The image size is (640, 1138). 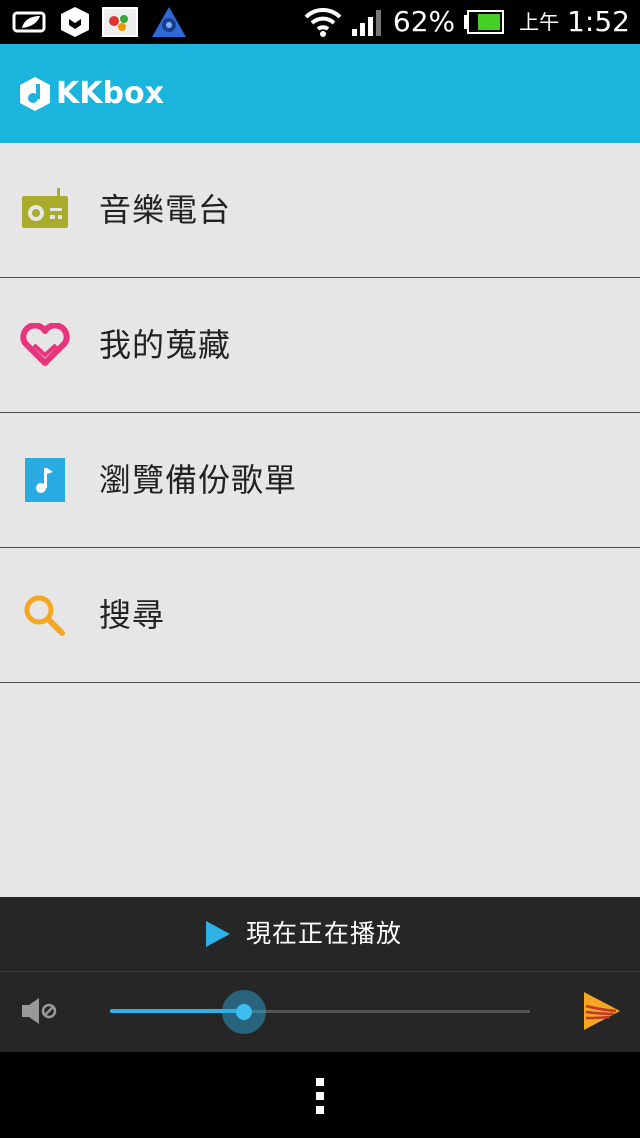 What do you see at coordinates (598, 21) in the screenshot?
I see `clock-time: 1:52` at bounding box center [598, 21].